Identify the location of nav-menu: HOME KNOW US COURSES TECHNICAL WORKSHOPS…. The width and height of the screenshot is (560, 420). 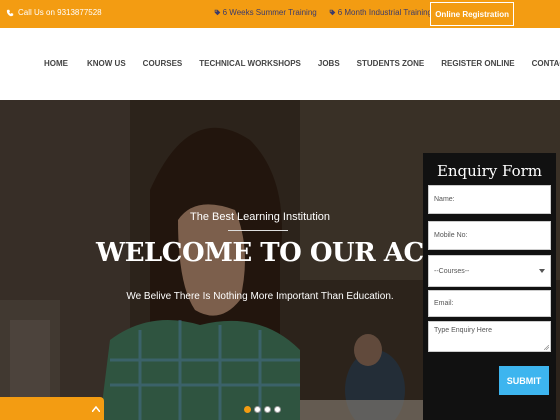
(302, 63).